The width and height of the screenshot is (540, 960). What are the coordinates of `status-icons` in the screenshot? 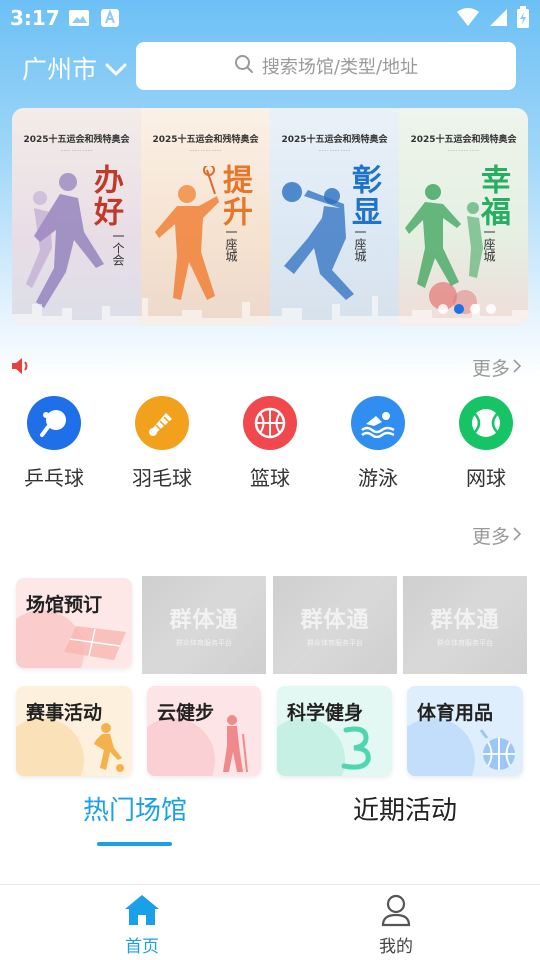 It's located at (493, 19).